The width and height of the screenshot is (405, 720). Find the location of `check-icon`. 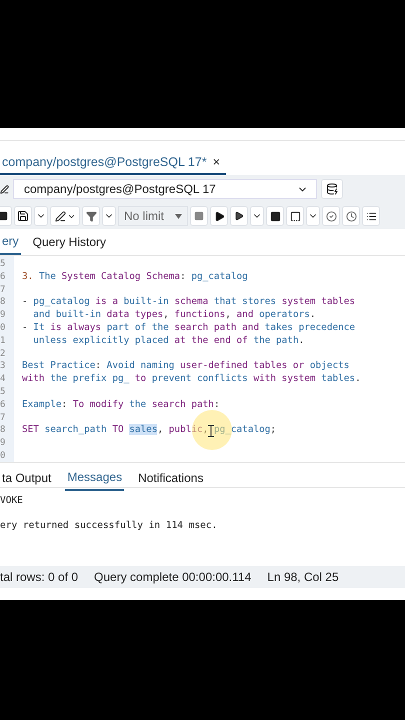

check-icon is located at coordinates (331, 216).